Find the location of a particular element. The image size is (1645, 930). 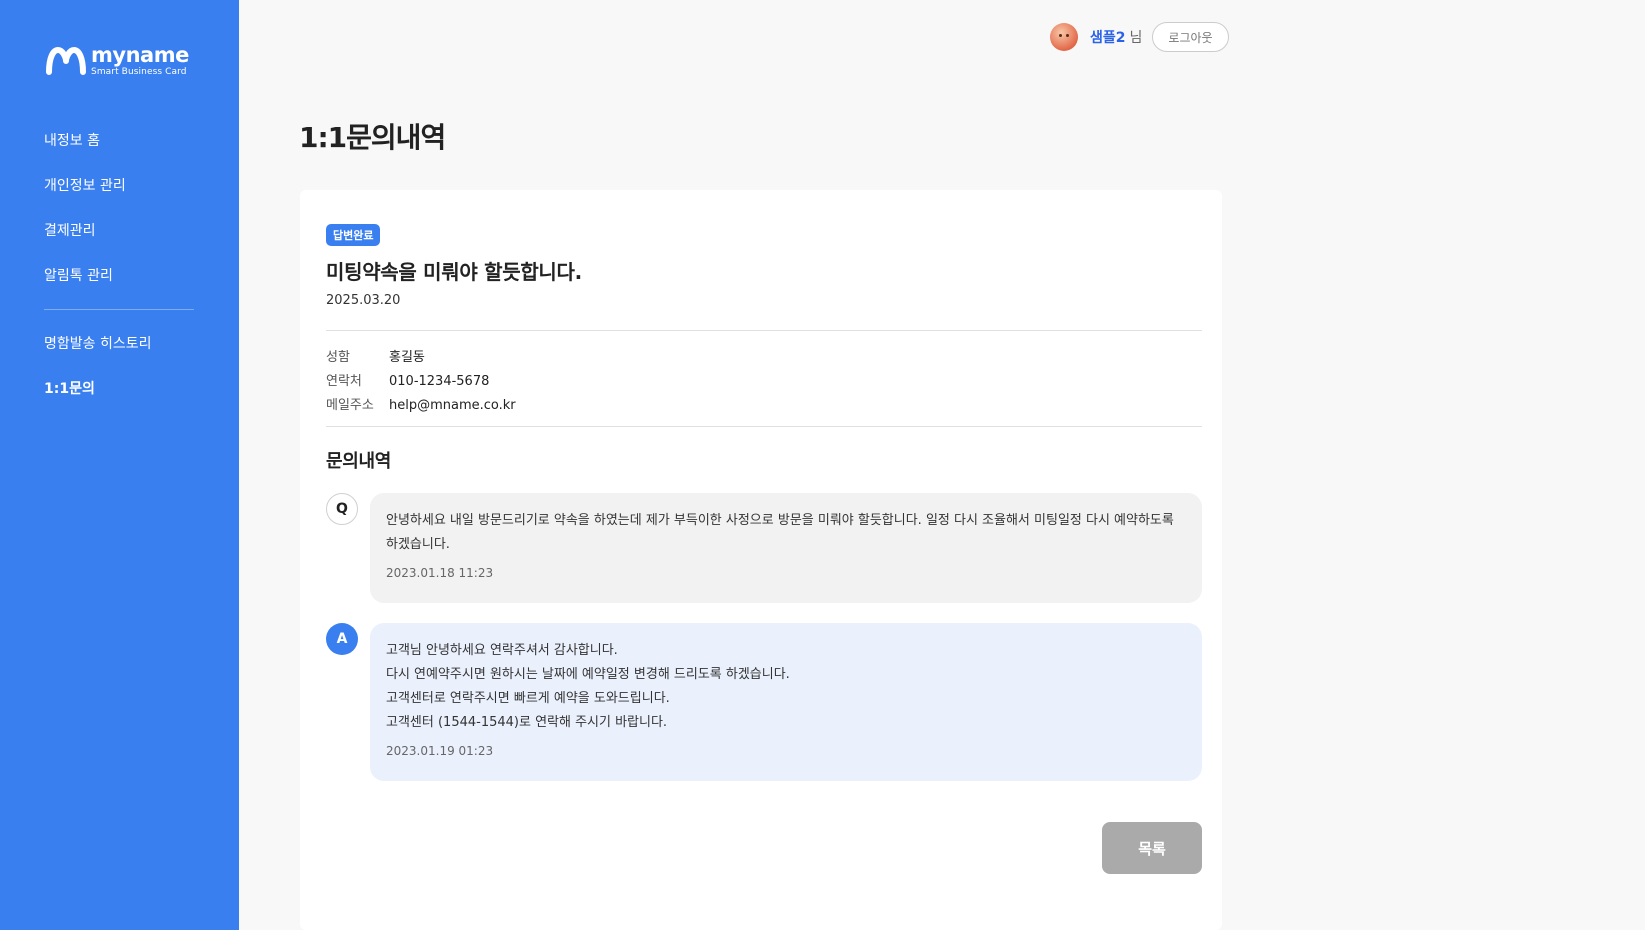

sidebar-item-inquiry: 1:1문의 is located at coordinates (119, 399).